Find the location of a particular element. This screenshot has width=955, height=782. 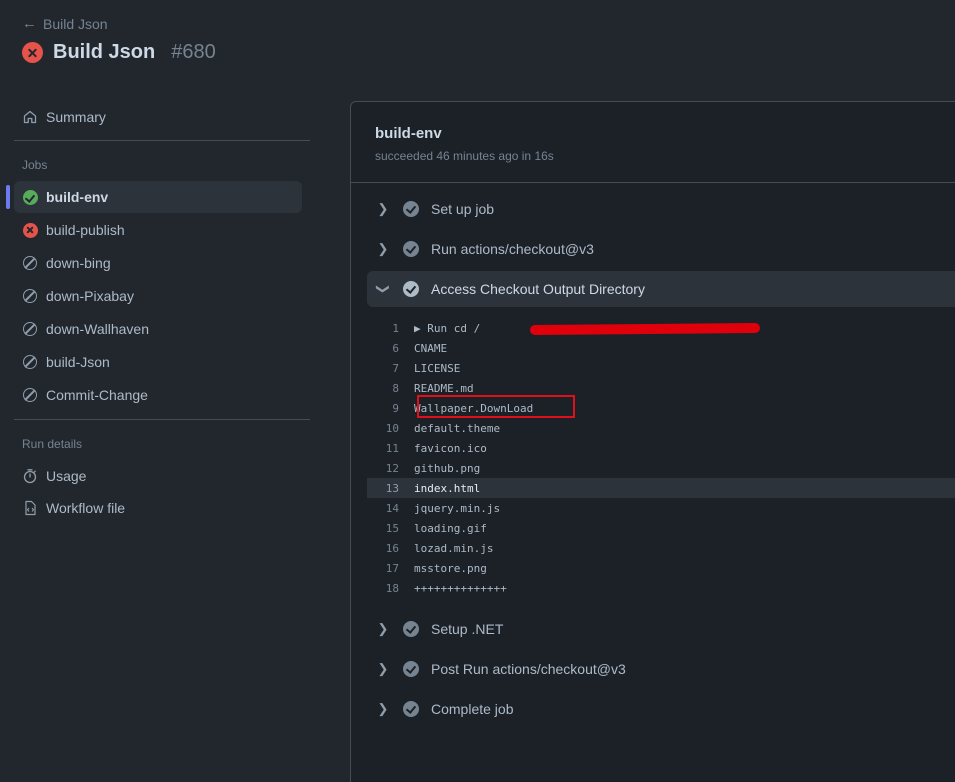

chevron-down-icon: ❯ is located at coordinates (383, 289).